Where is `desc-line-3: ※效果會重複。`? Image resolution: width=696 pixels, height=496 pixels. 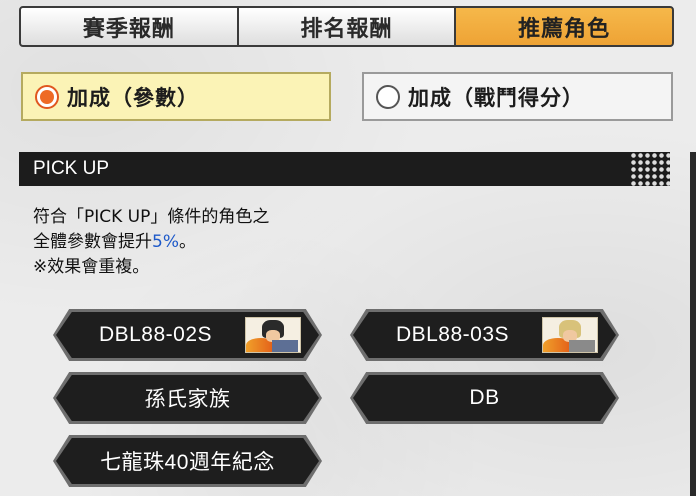
desc-line-3: ※效果會重複。 is located at coordinates (91, 267).